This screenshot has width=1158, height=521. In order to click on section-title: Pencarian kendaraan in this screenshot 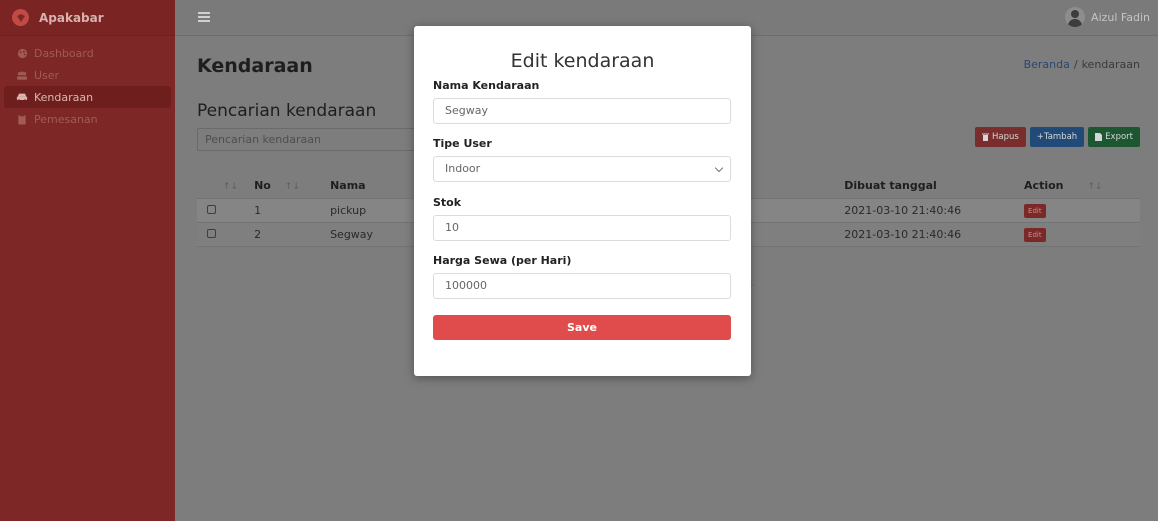, I will do `click(287, 111)`.